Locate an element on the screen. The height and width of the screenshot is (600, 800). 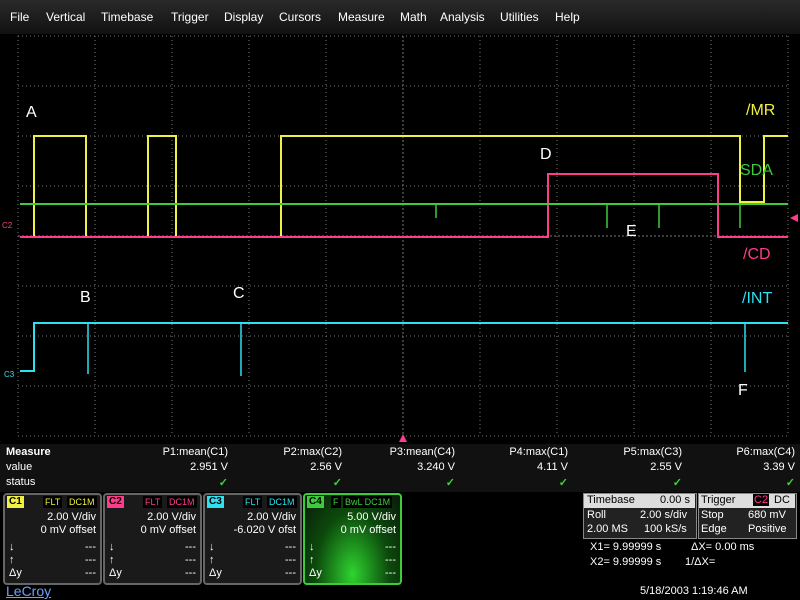
trigger-title: Trigger is located at coordinates (718, 500).